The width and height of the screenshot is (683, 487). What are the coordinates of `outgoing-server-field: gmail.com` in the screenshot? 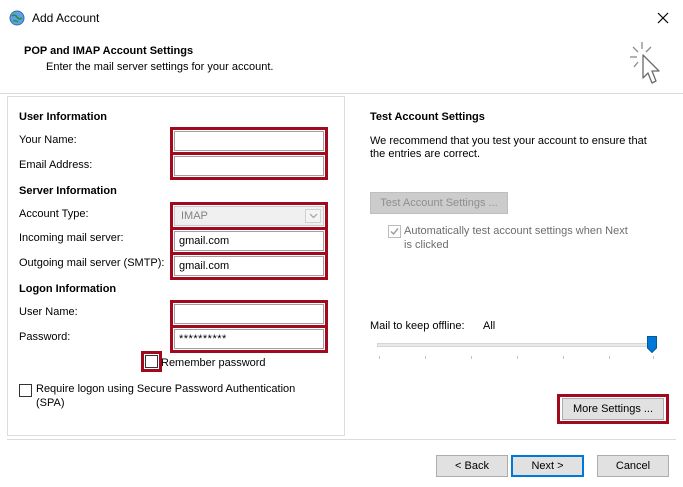 It's located at (249, 266).